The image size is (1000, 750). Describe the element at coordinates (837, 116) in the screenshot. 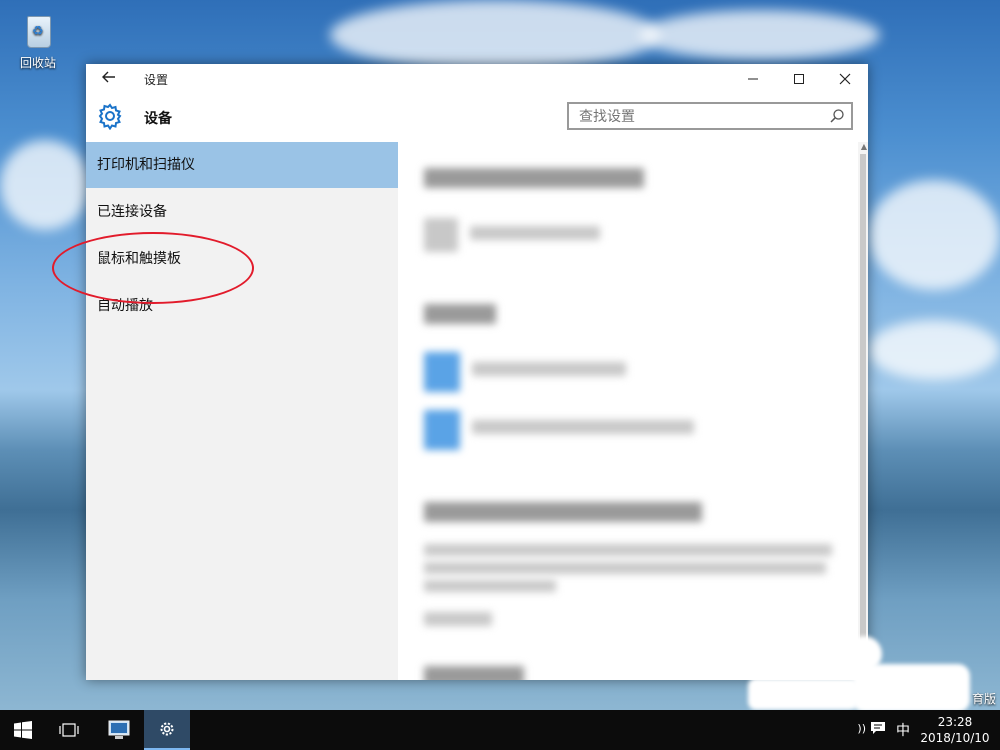

I see `search-icon` at that location.